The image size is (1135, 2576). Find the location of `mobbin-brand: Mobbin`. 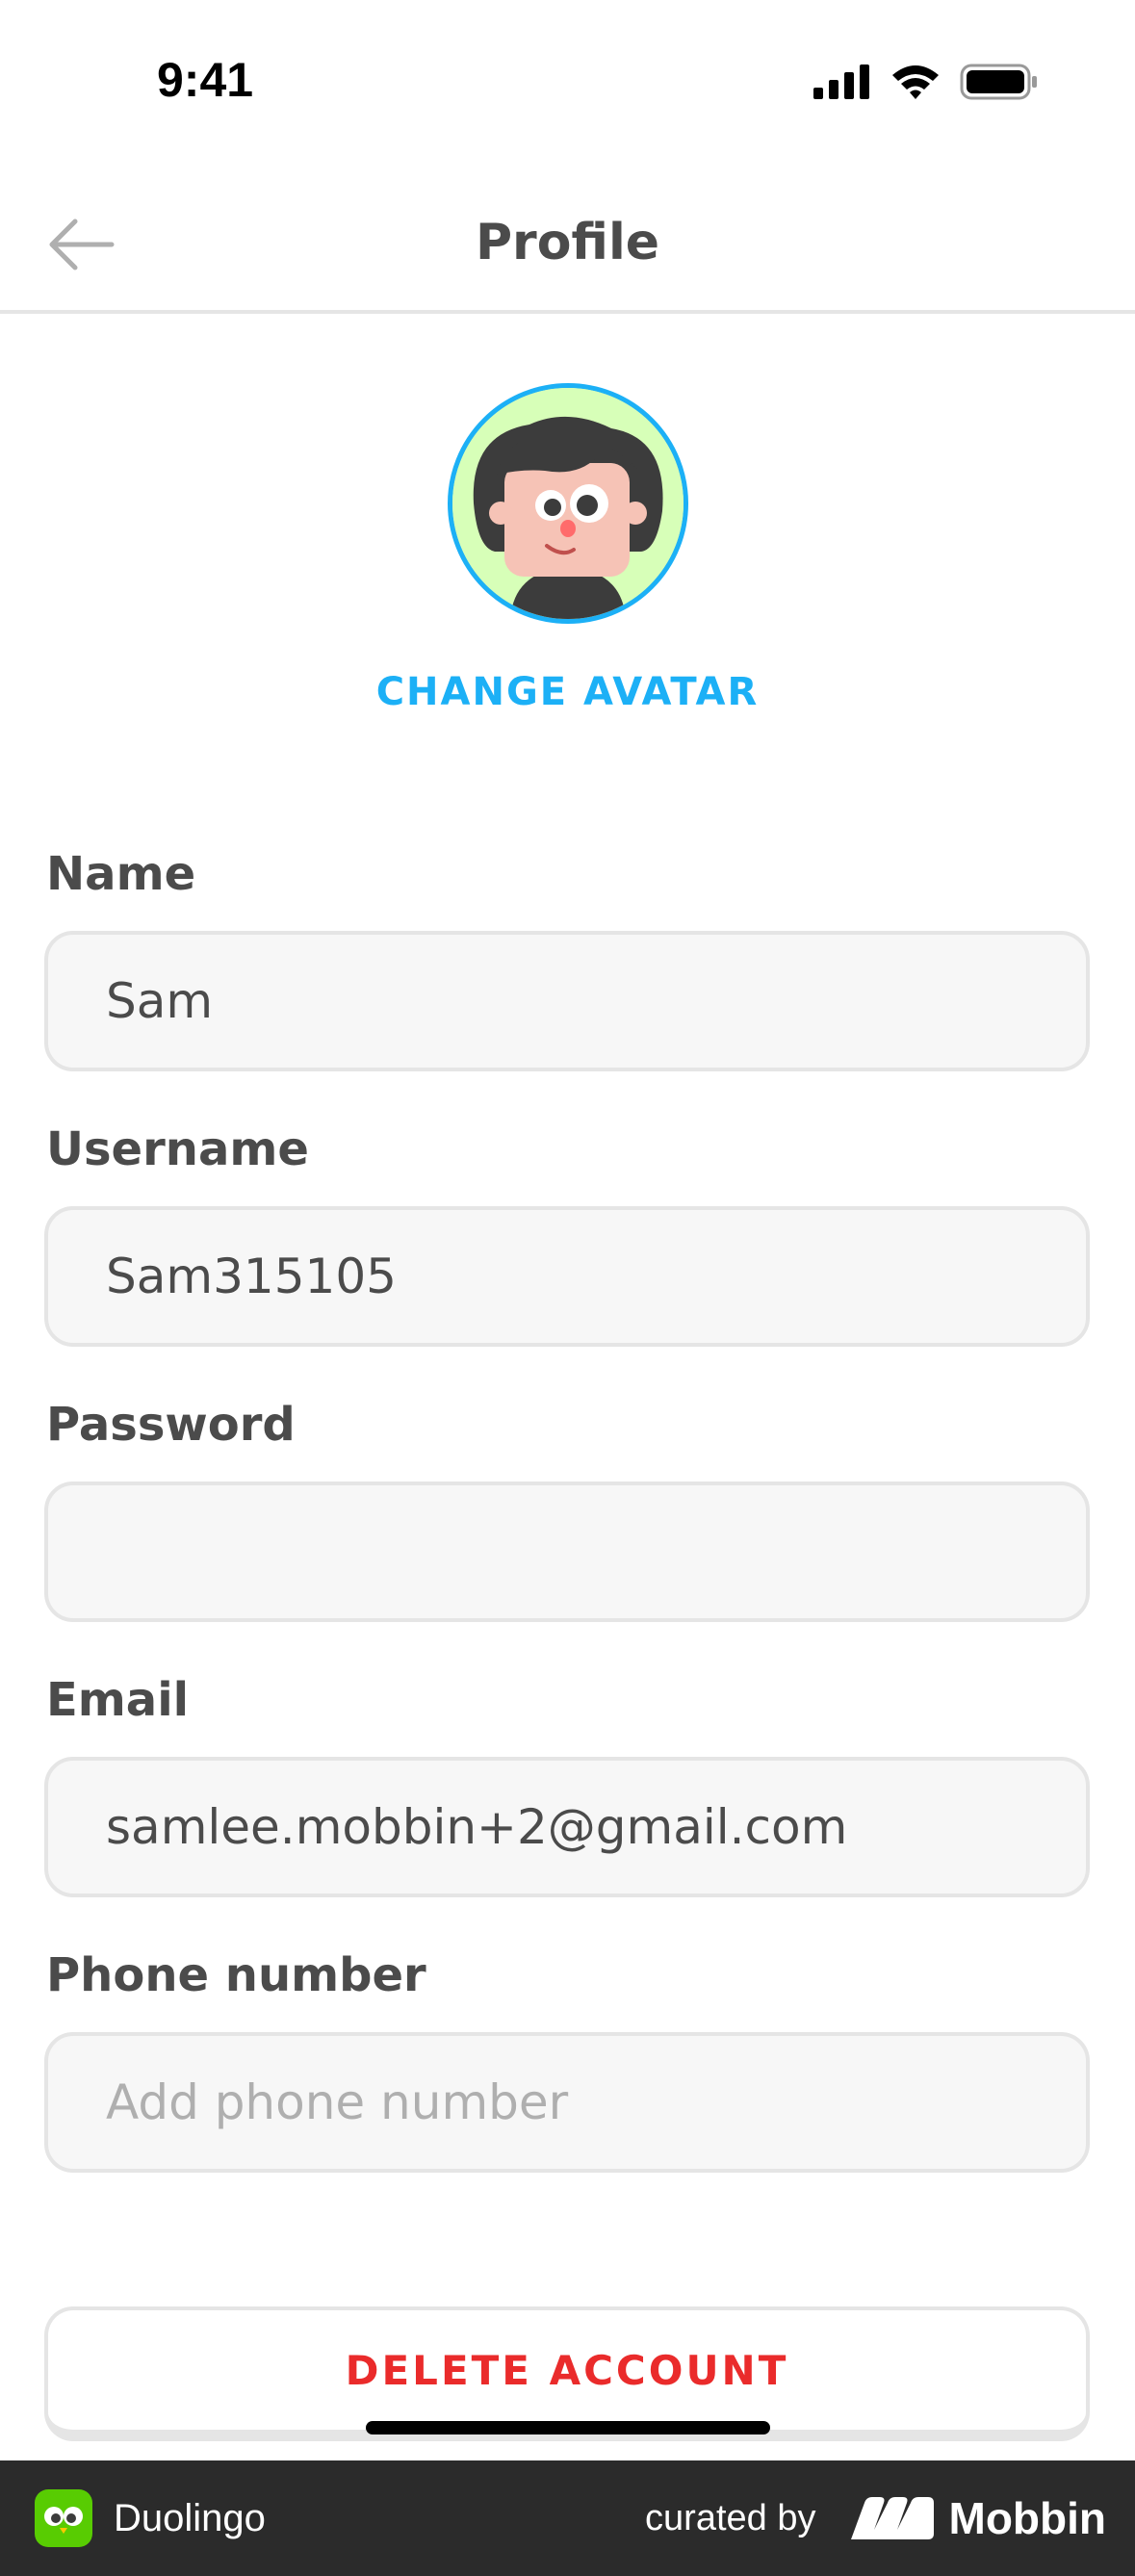

mobbin-brand: Mobbin is located at coordinates (978, 2518).